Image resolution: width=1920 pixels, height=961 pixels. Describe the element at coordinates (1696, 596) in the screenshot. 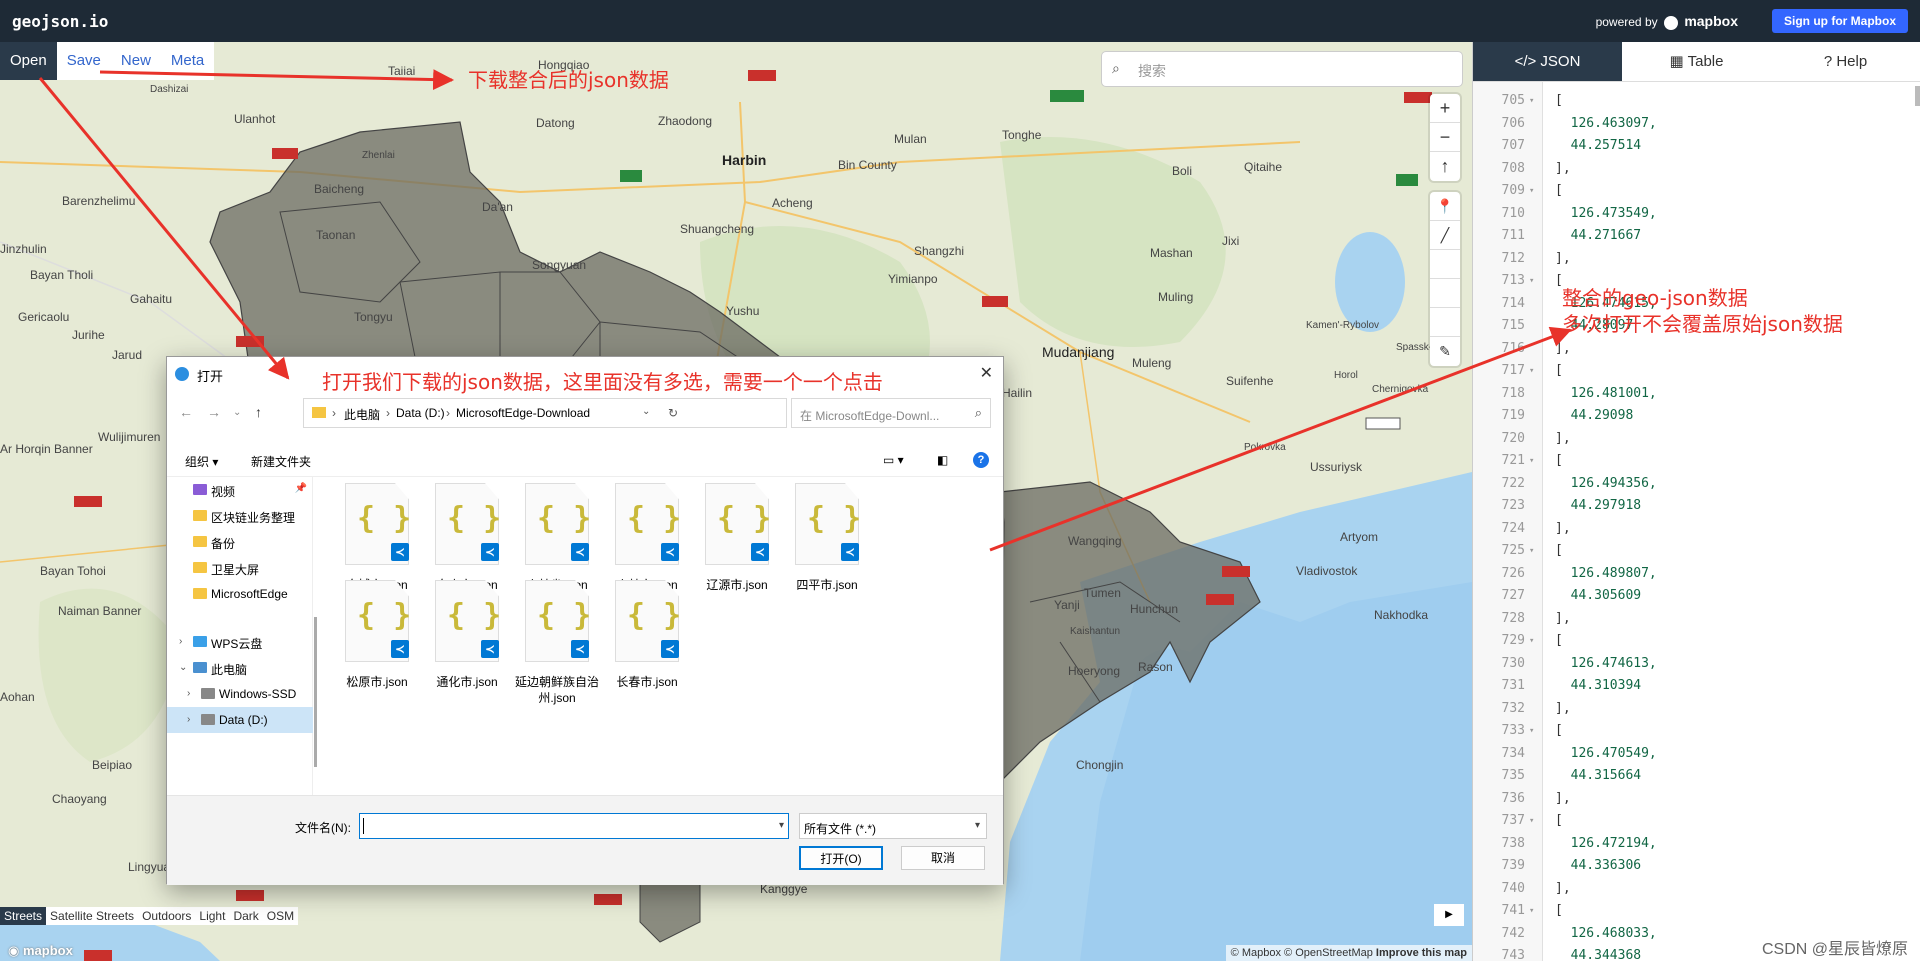

I see `code-line: 727 44.305609` at that location.